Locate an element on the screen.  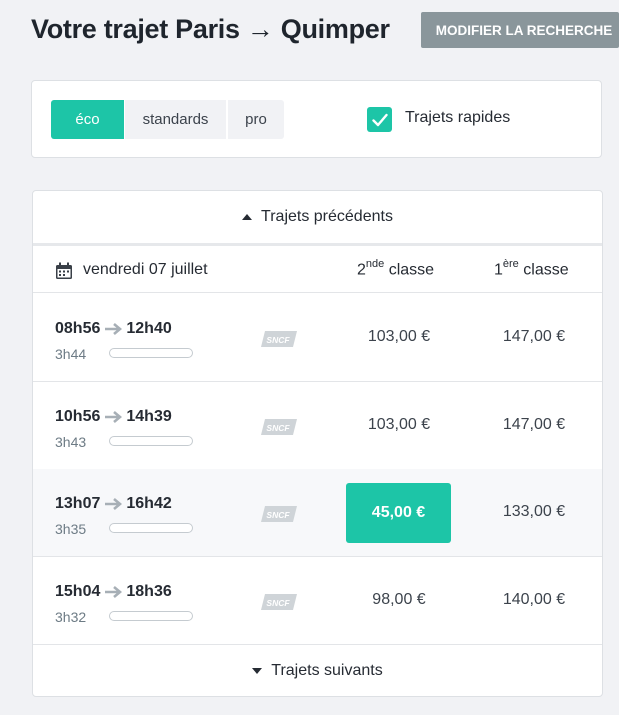
trip-row: 15h04 18h36 3h32 SNCF 98,00 € 140,00 € is located at coordinates (317, 601).